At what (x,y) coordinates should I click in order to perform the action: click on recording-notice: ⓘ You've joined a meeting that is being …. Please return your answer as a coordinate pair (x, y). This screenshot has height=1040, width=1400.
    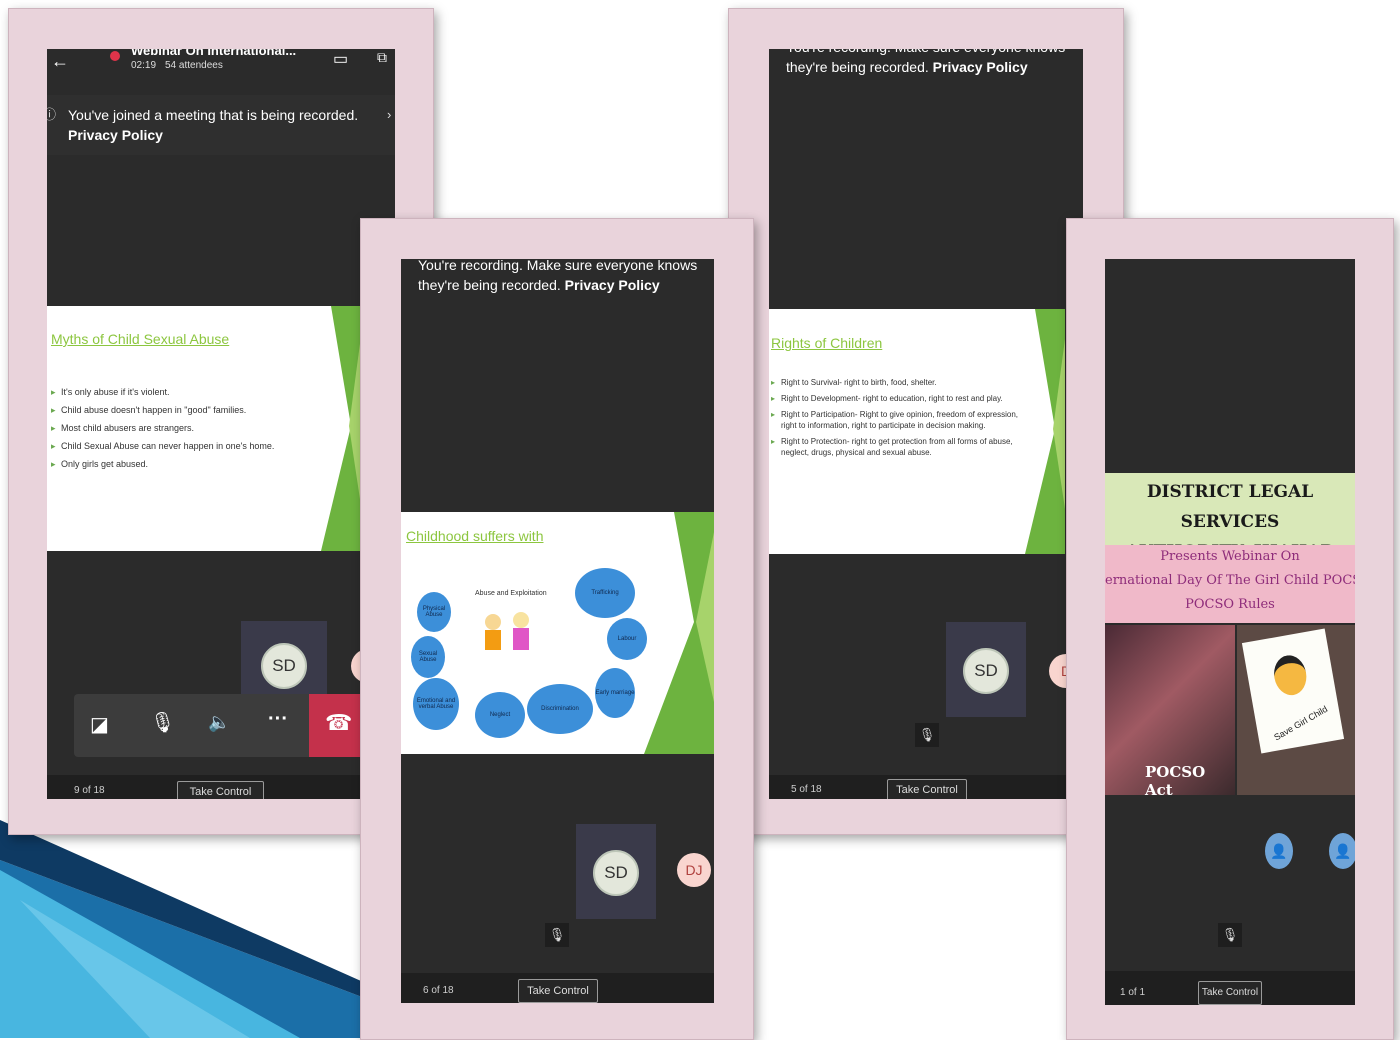
    Looking at the image, I should click on (221, 125).